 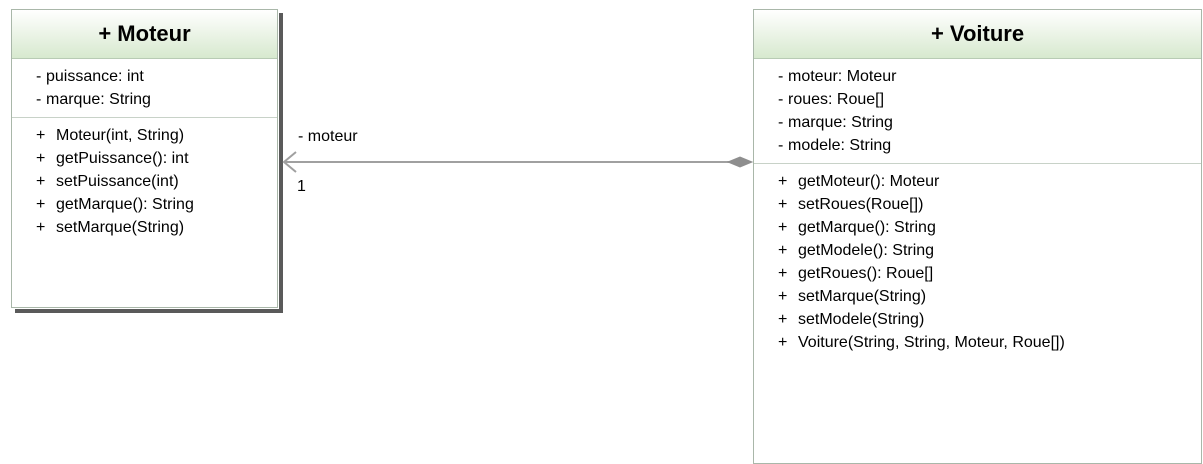 I want to click on class-voiture-name: + Voiture, so click(x=977, y=34).